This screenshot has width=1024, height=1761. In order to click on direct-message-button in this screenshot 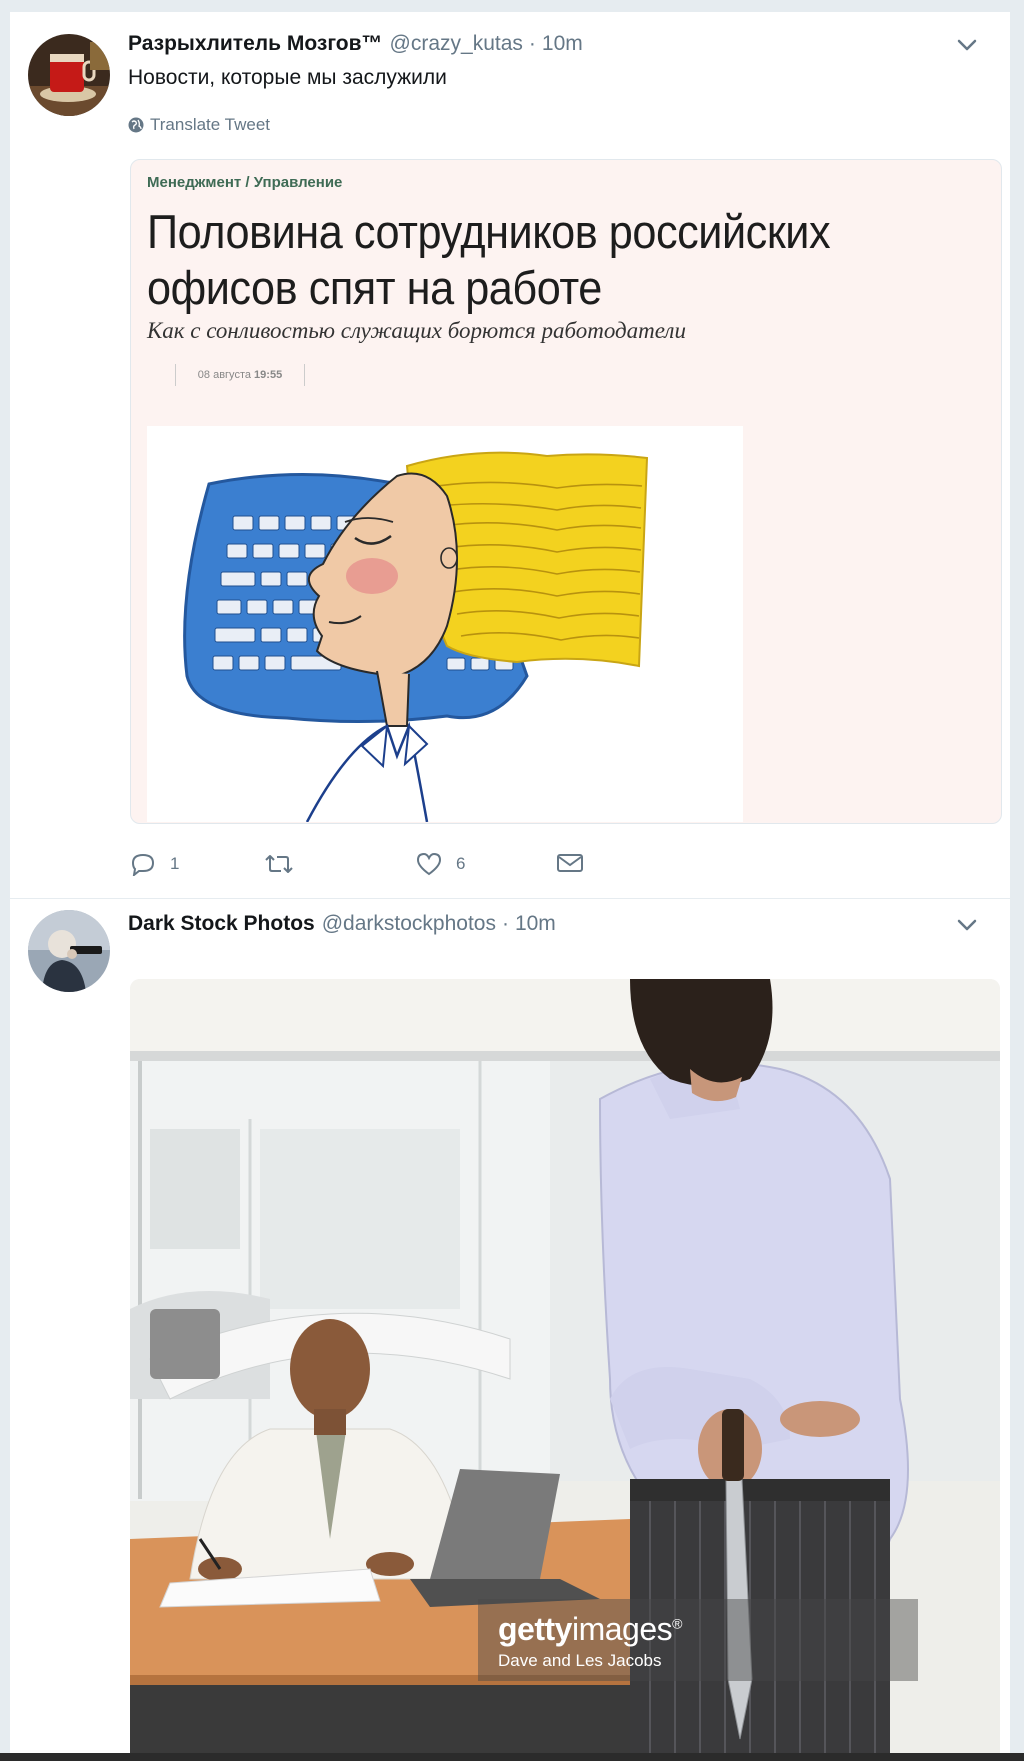, I will do `click(570, 863)`.